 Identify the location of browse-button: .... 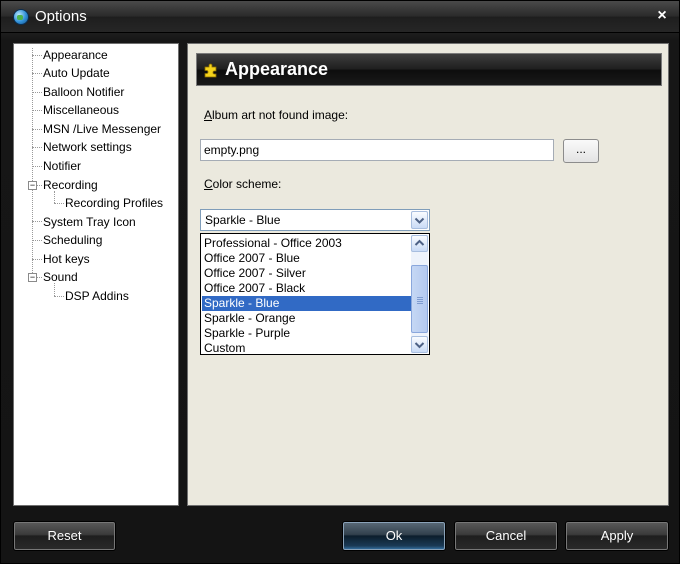
(581, 151).